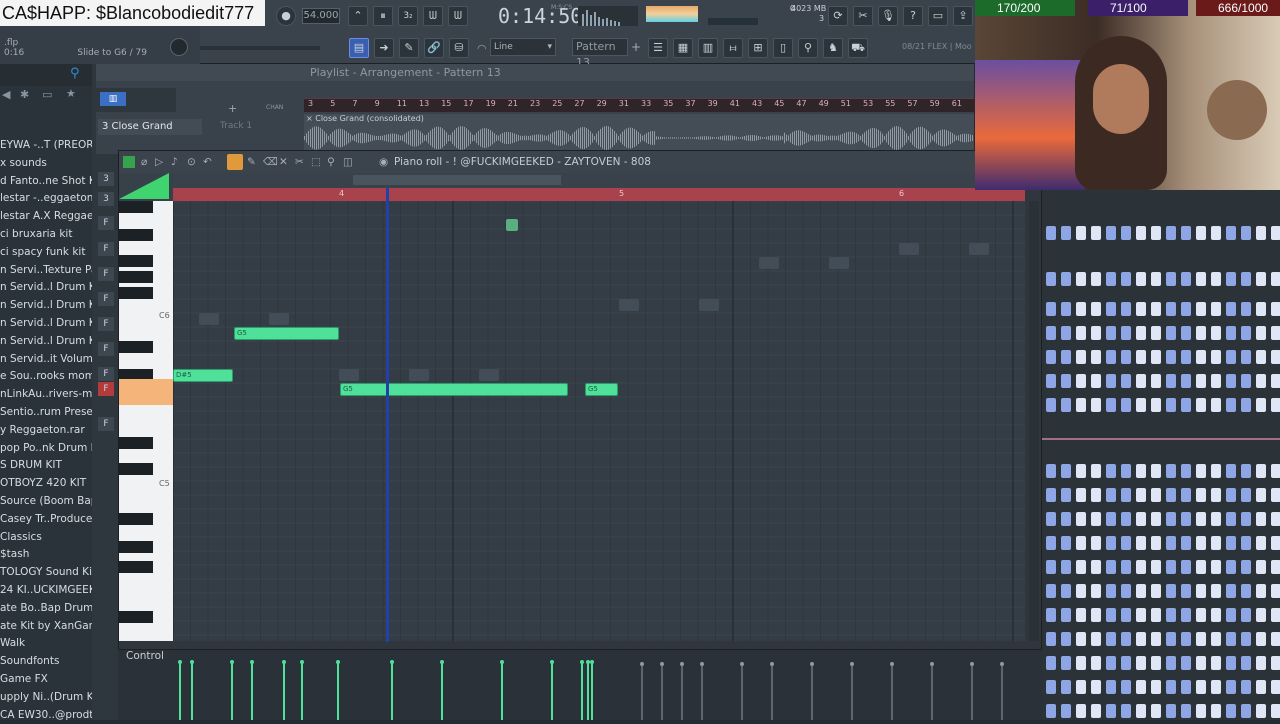 The width and height of the screenshot is (1280, 724). I want to click on arrow-icon: ➜, so click(384, 48).